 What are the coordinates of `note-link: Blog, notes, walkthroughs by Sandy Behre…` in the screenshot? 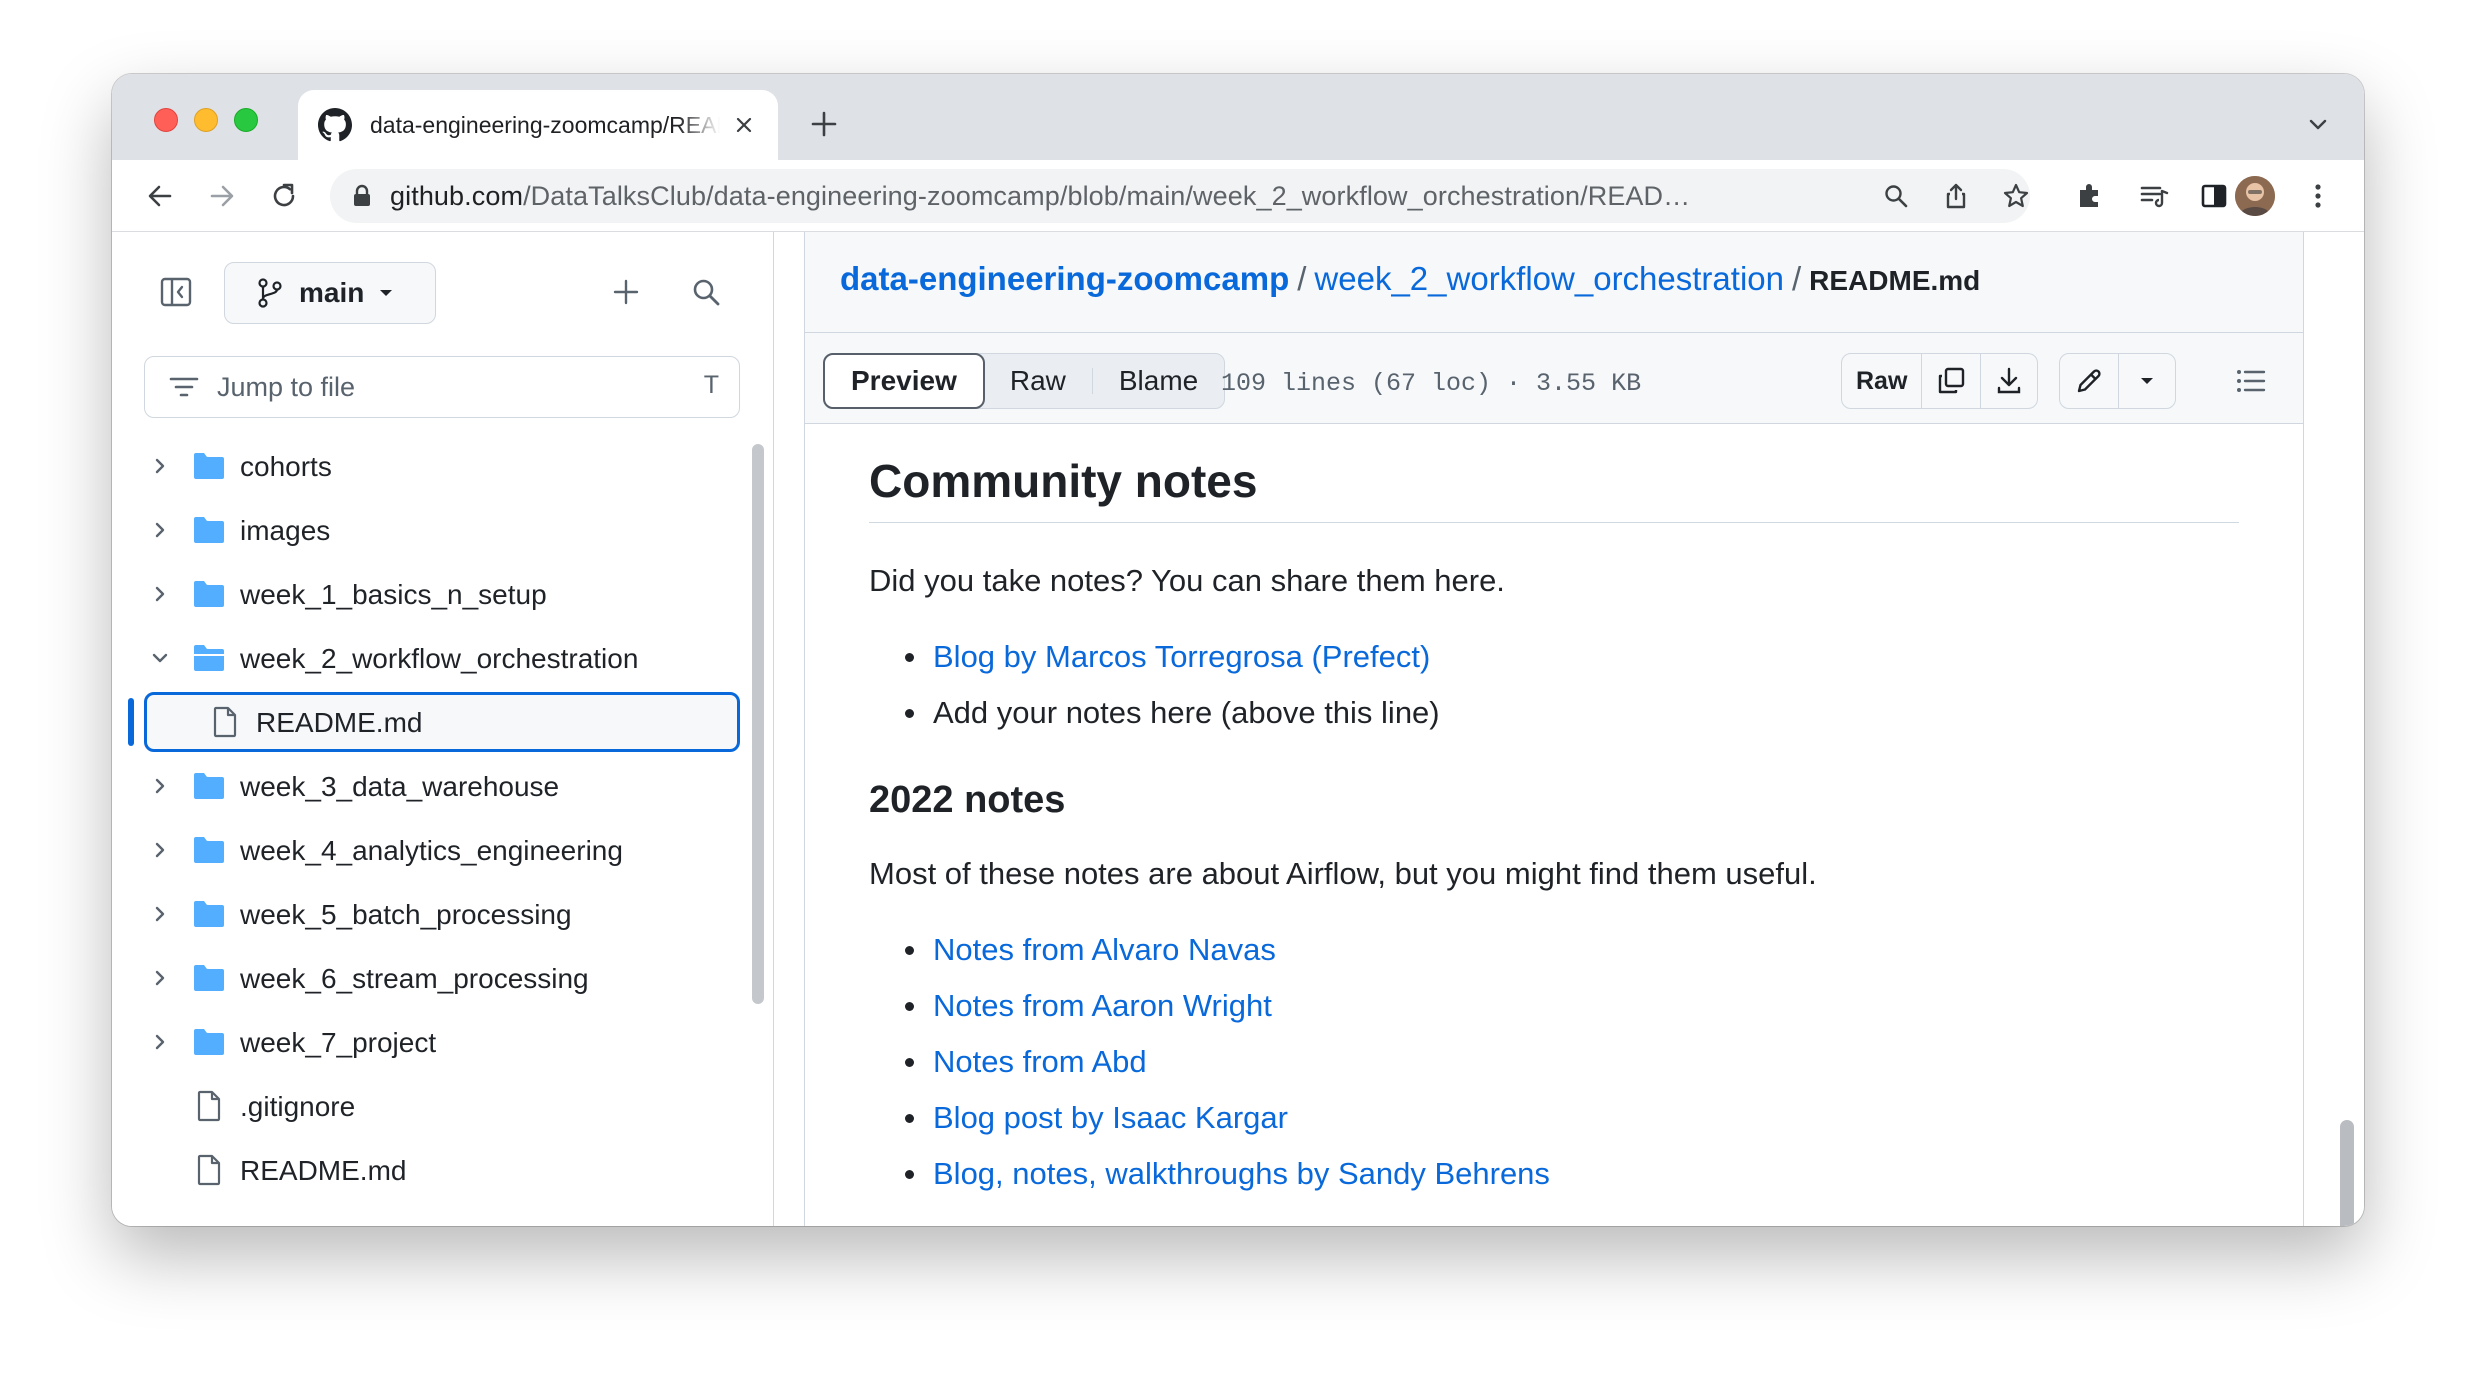 It's located at (1241, 1173).